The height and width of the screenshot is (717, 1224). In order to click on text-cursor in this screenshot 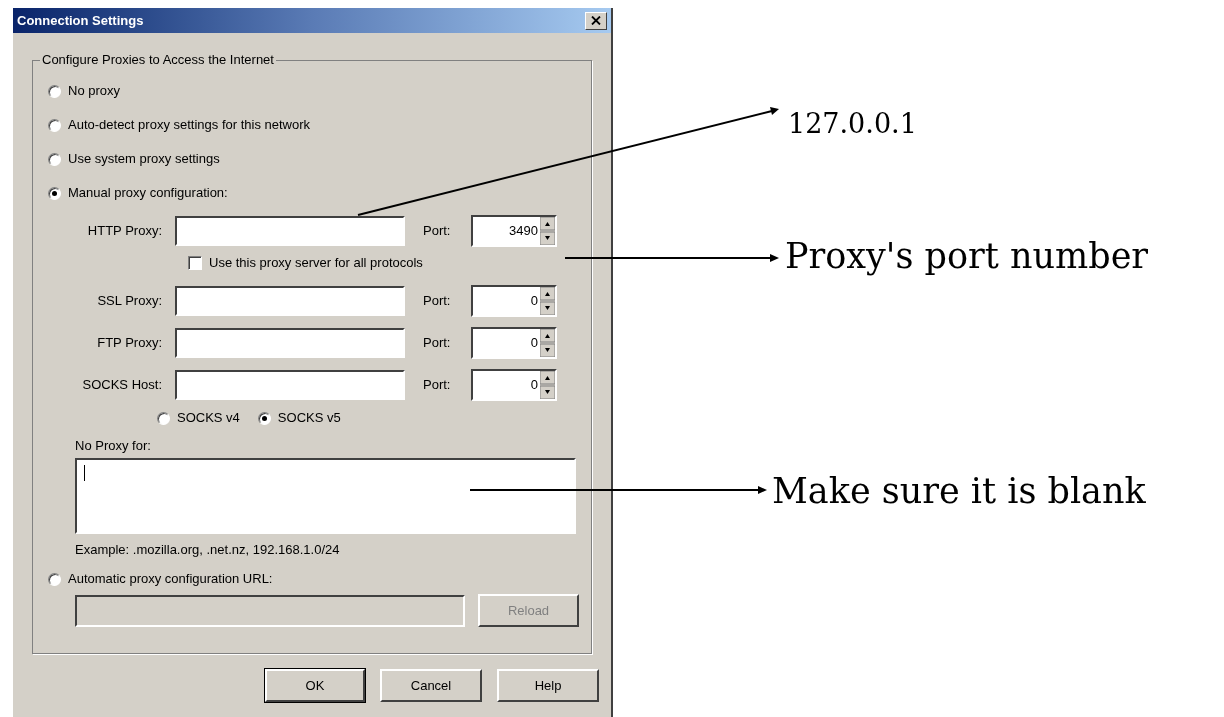, I will do `click(84, 473)`.